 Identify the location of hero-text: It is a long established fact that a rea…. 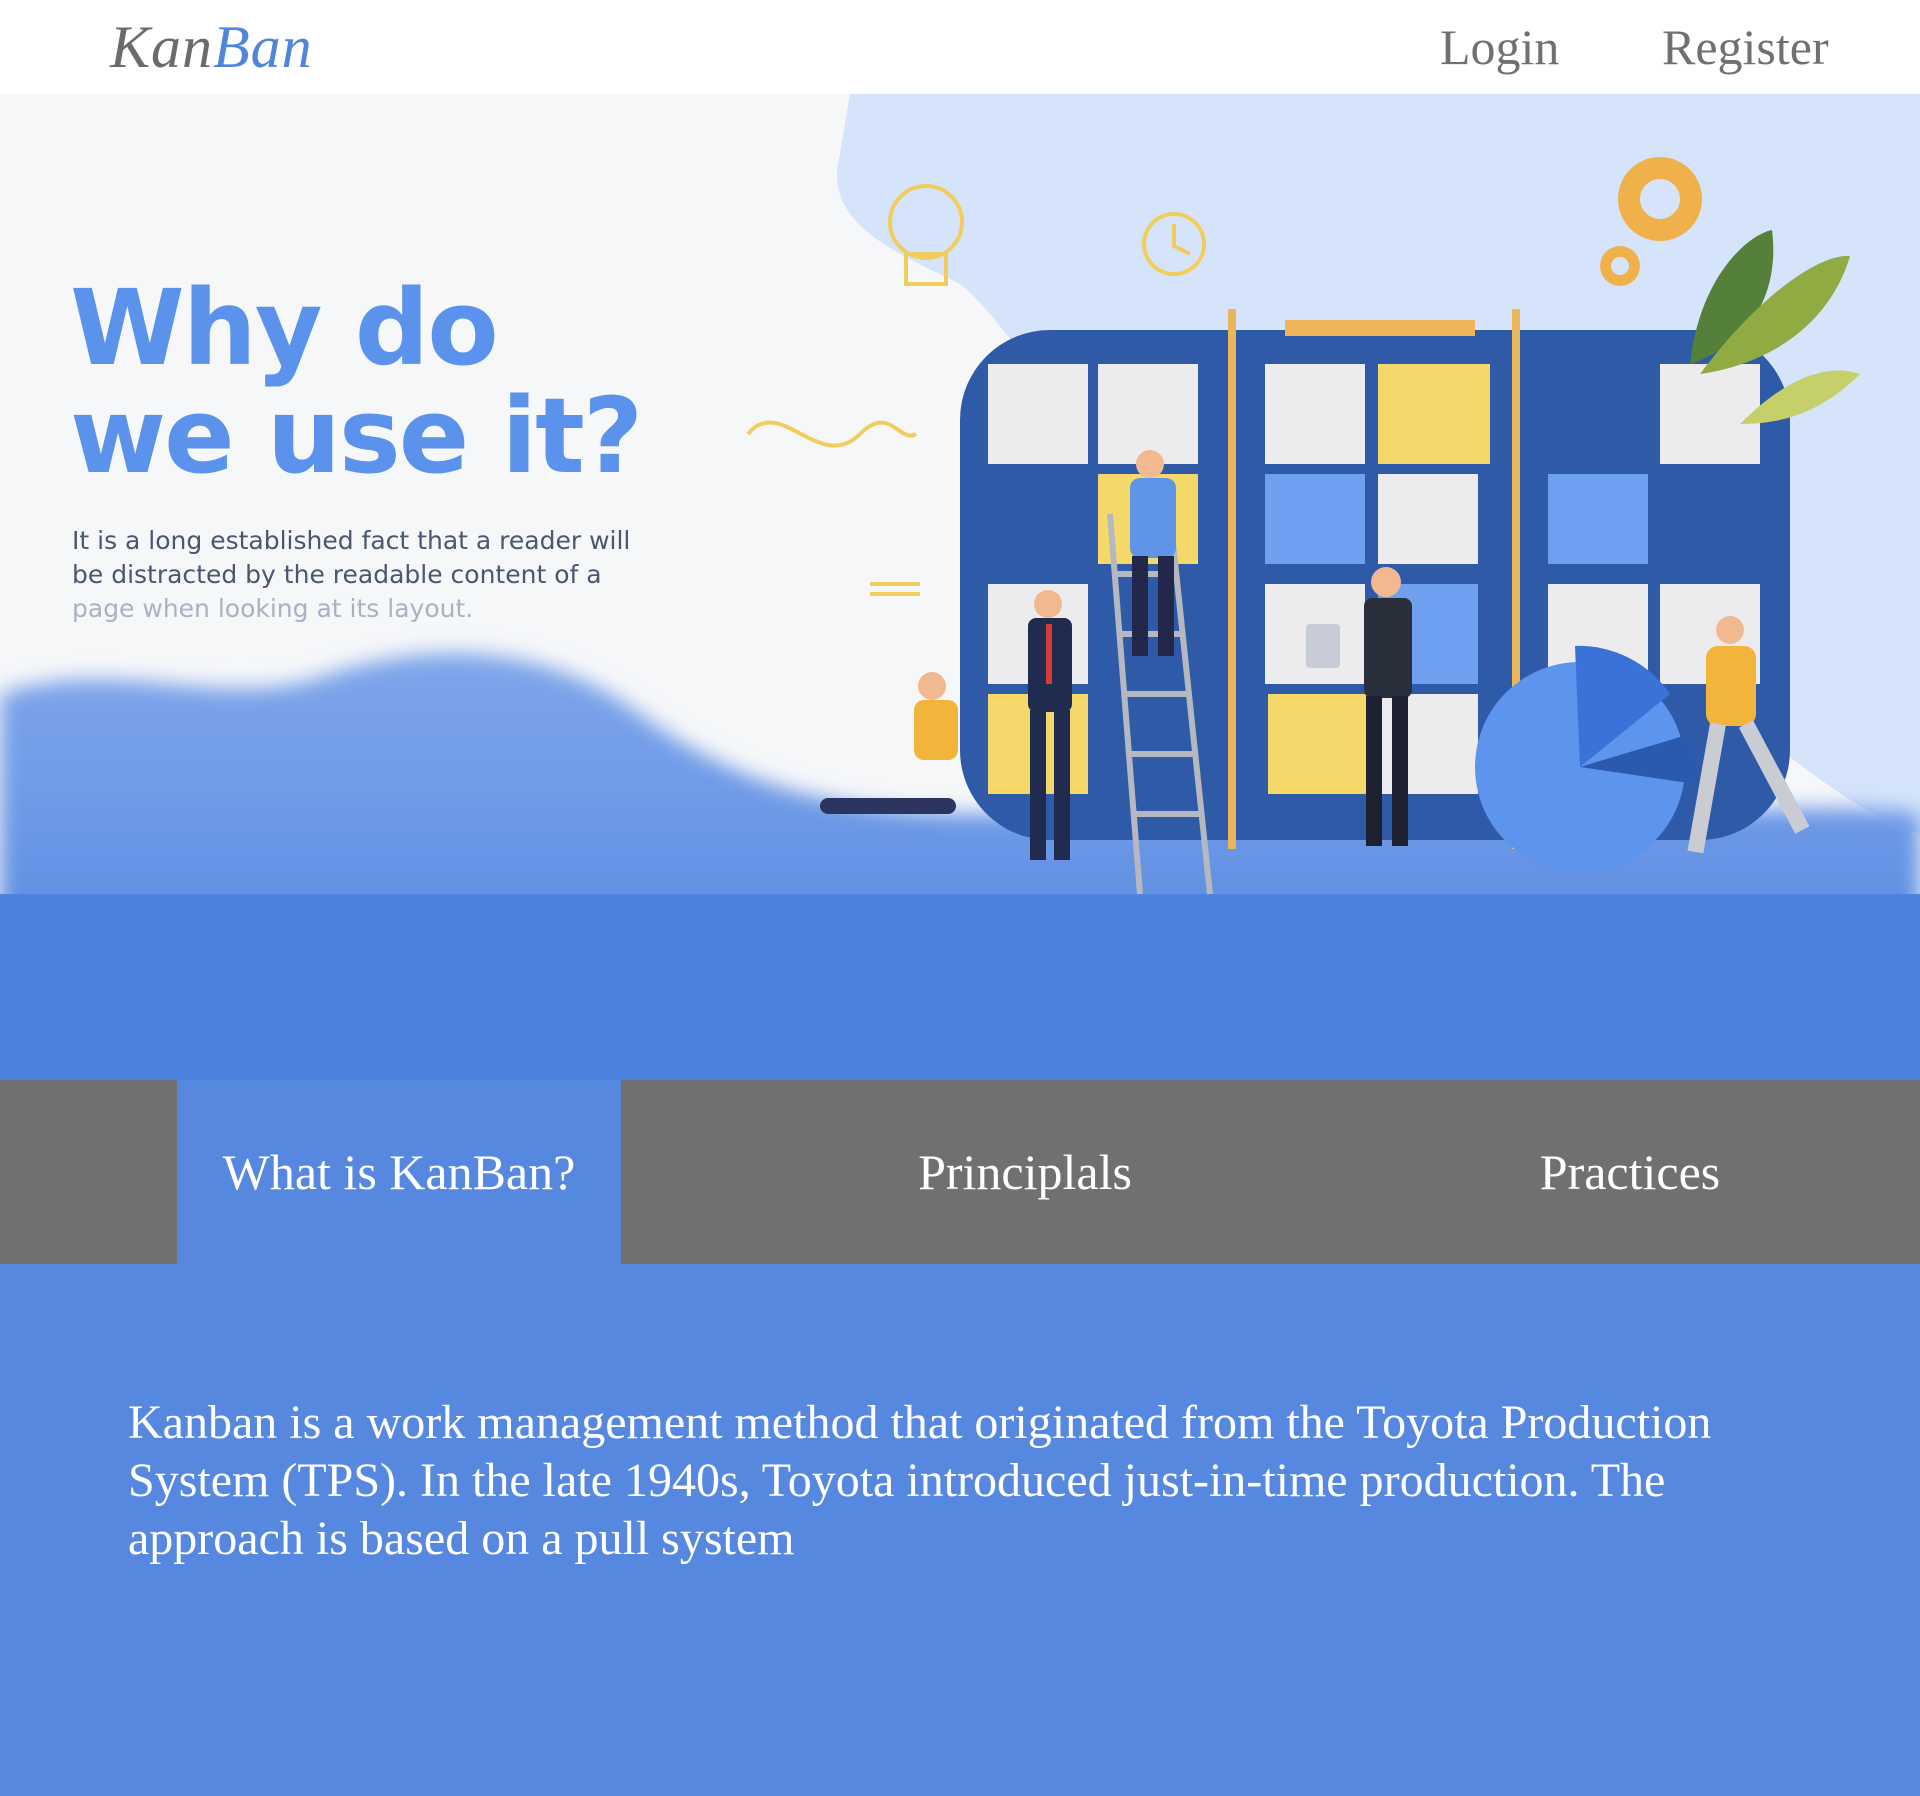
(362, 575).